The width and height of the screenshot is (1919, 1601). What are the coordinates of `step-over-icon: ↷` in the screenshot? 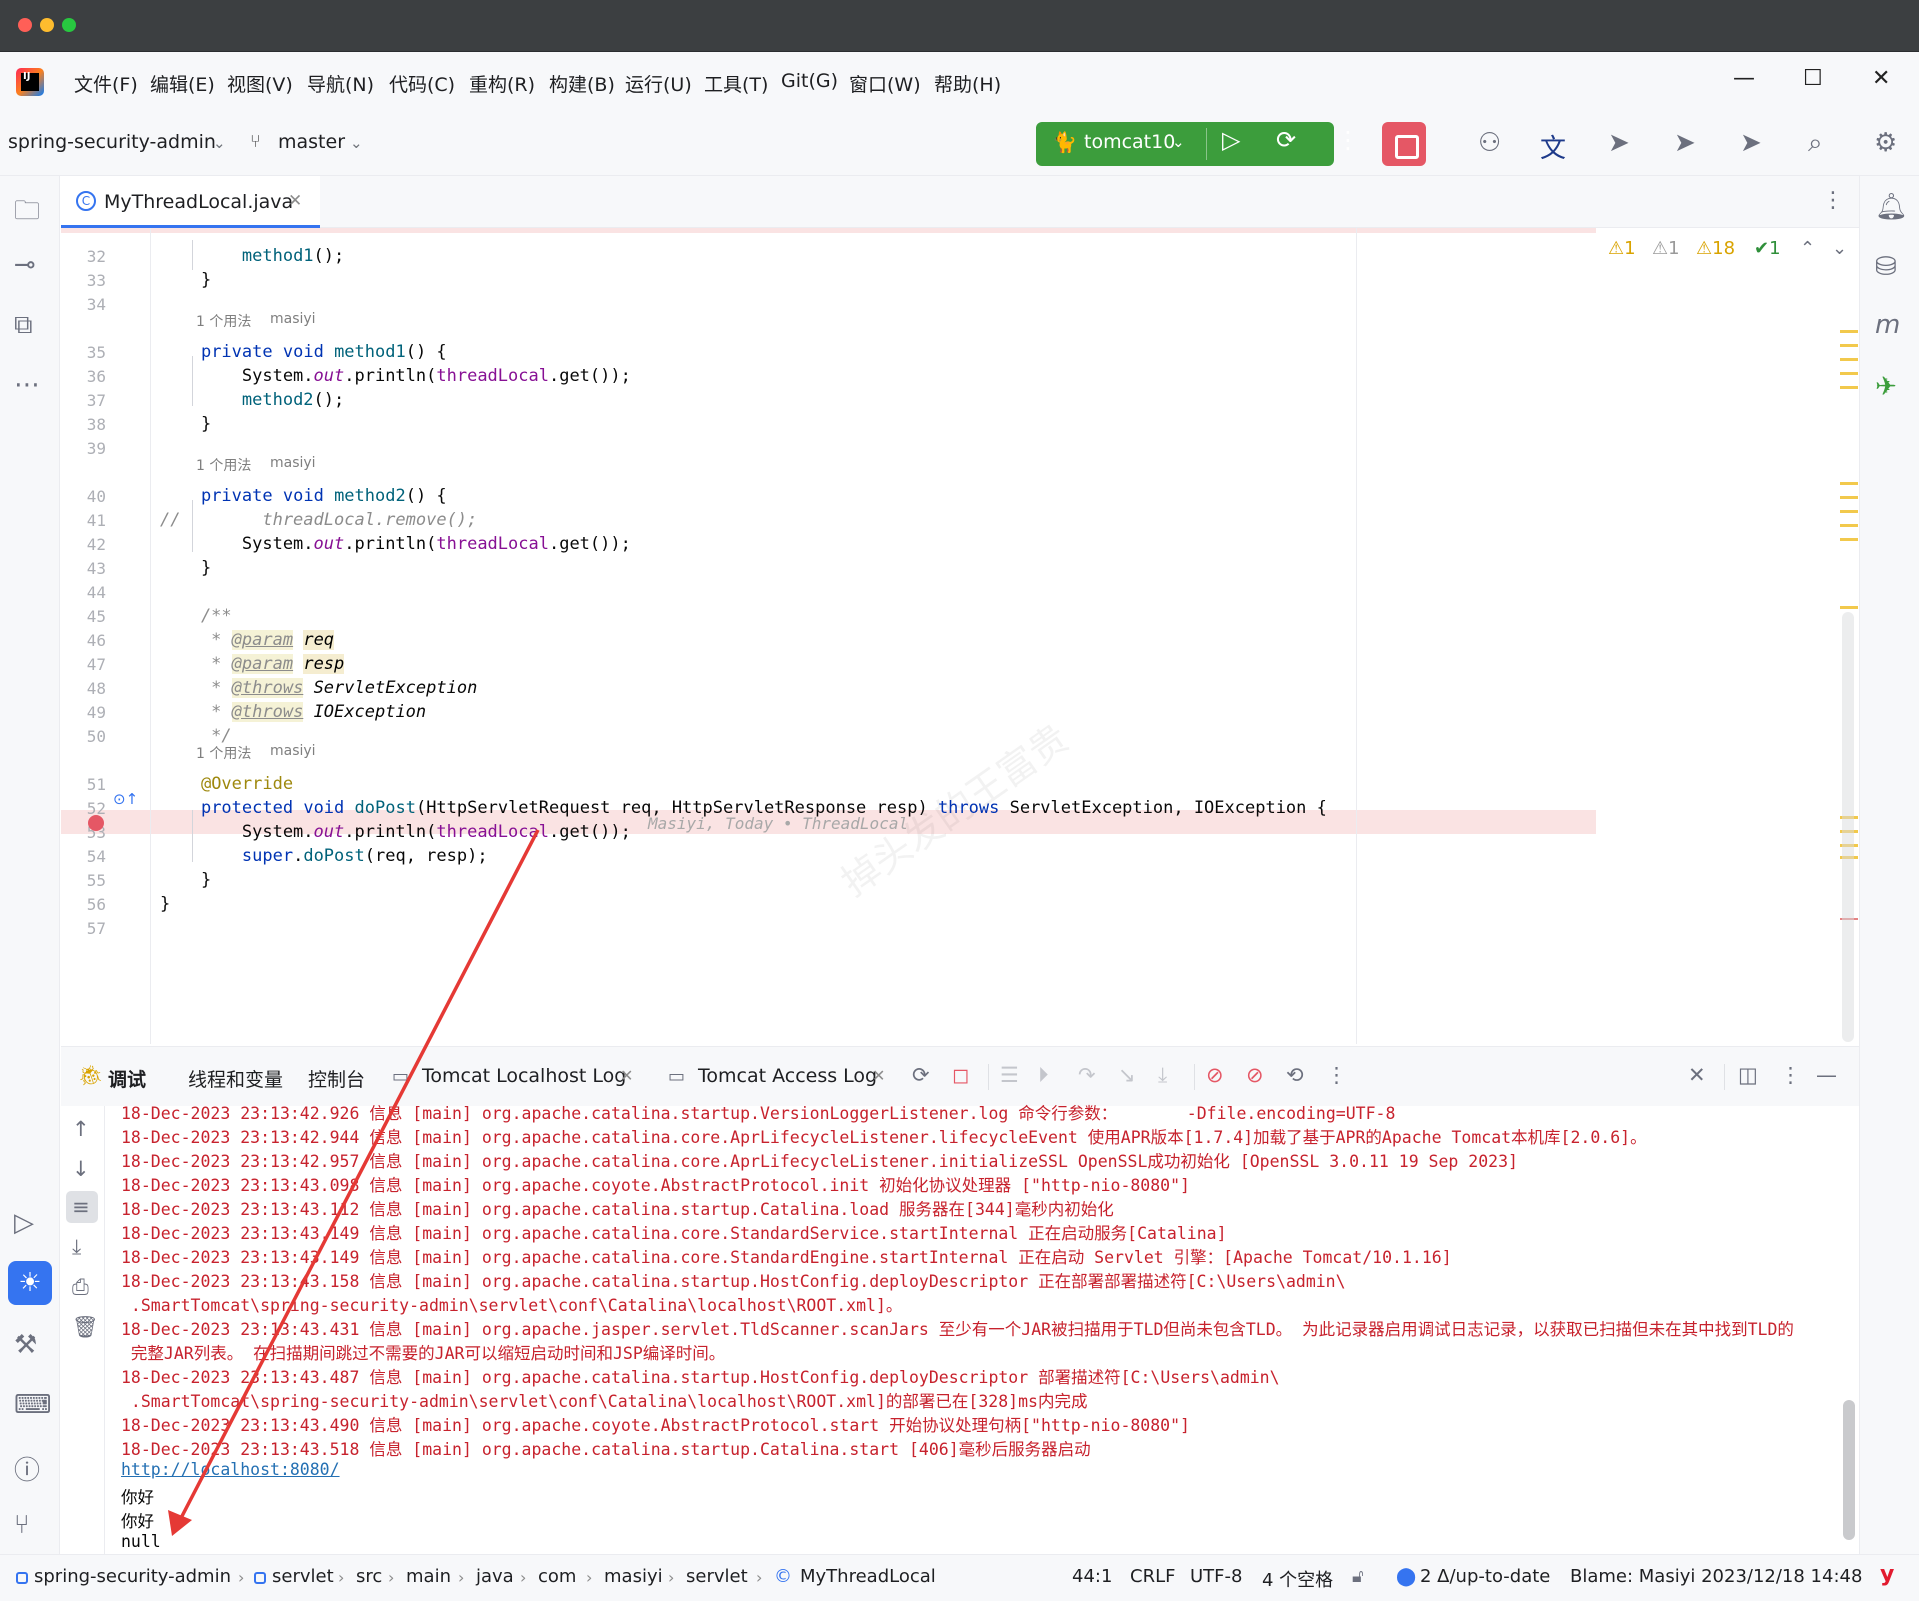 It's located at (1087, 1075).